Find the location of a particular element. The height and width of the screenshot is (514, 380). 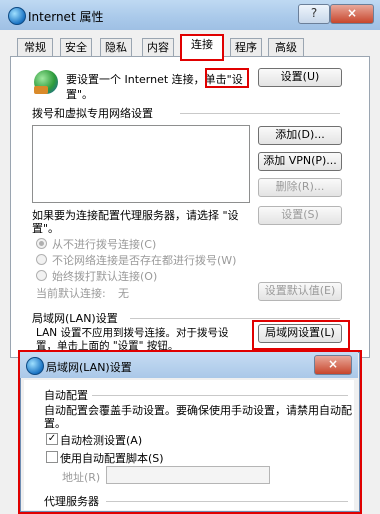

lan-dialog-close-button: × is located at coordinates (333, 365).